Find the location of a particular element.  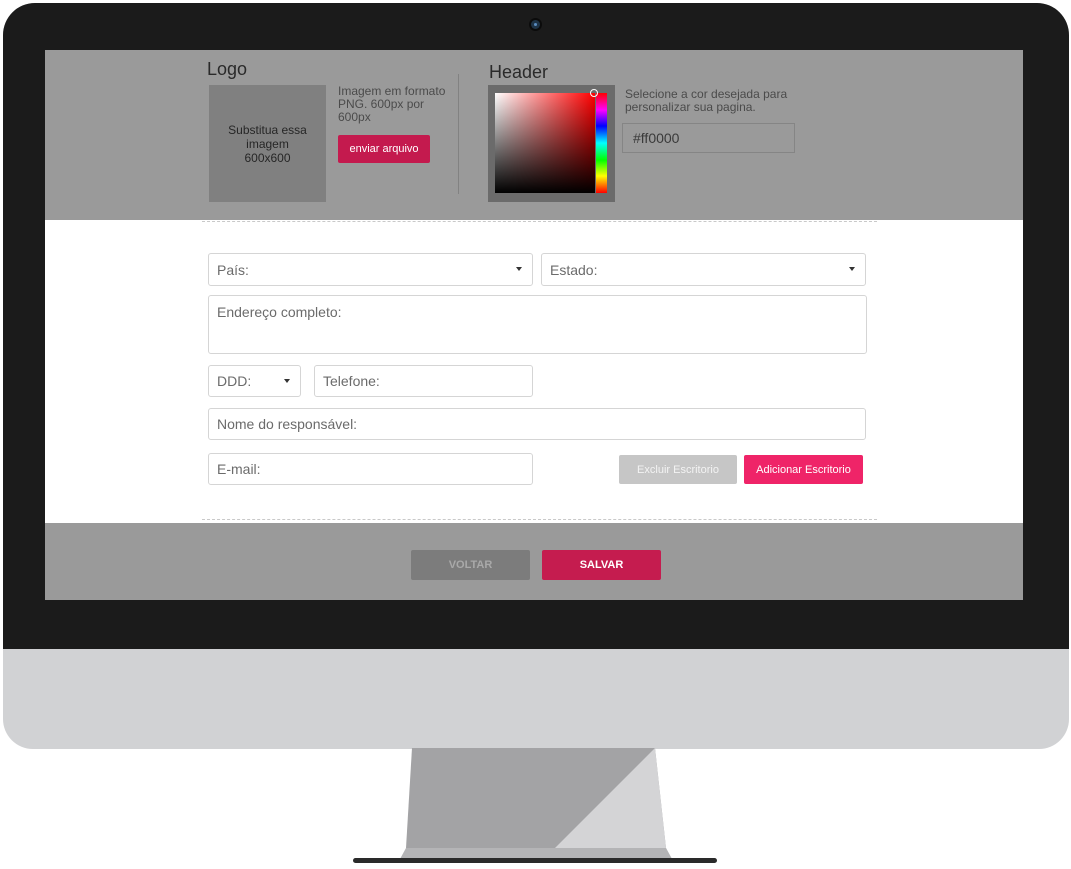

responsible-name-label: Nome do responsável: is located at coordinates (287, 424).